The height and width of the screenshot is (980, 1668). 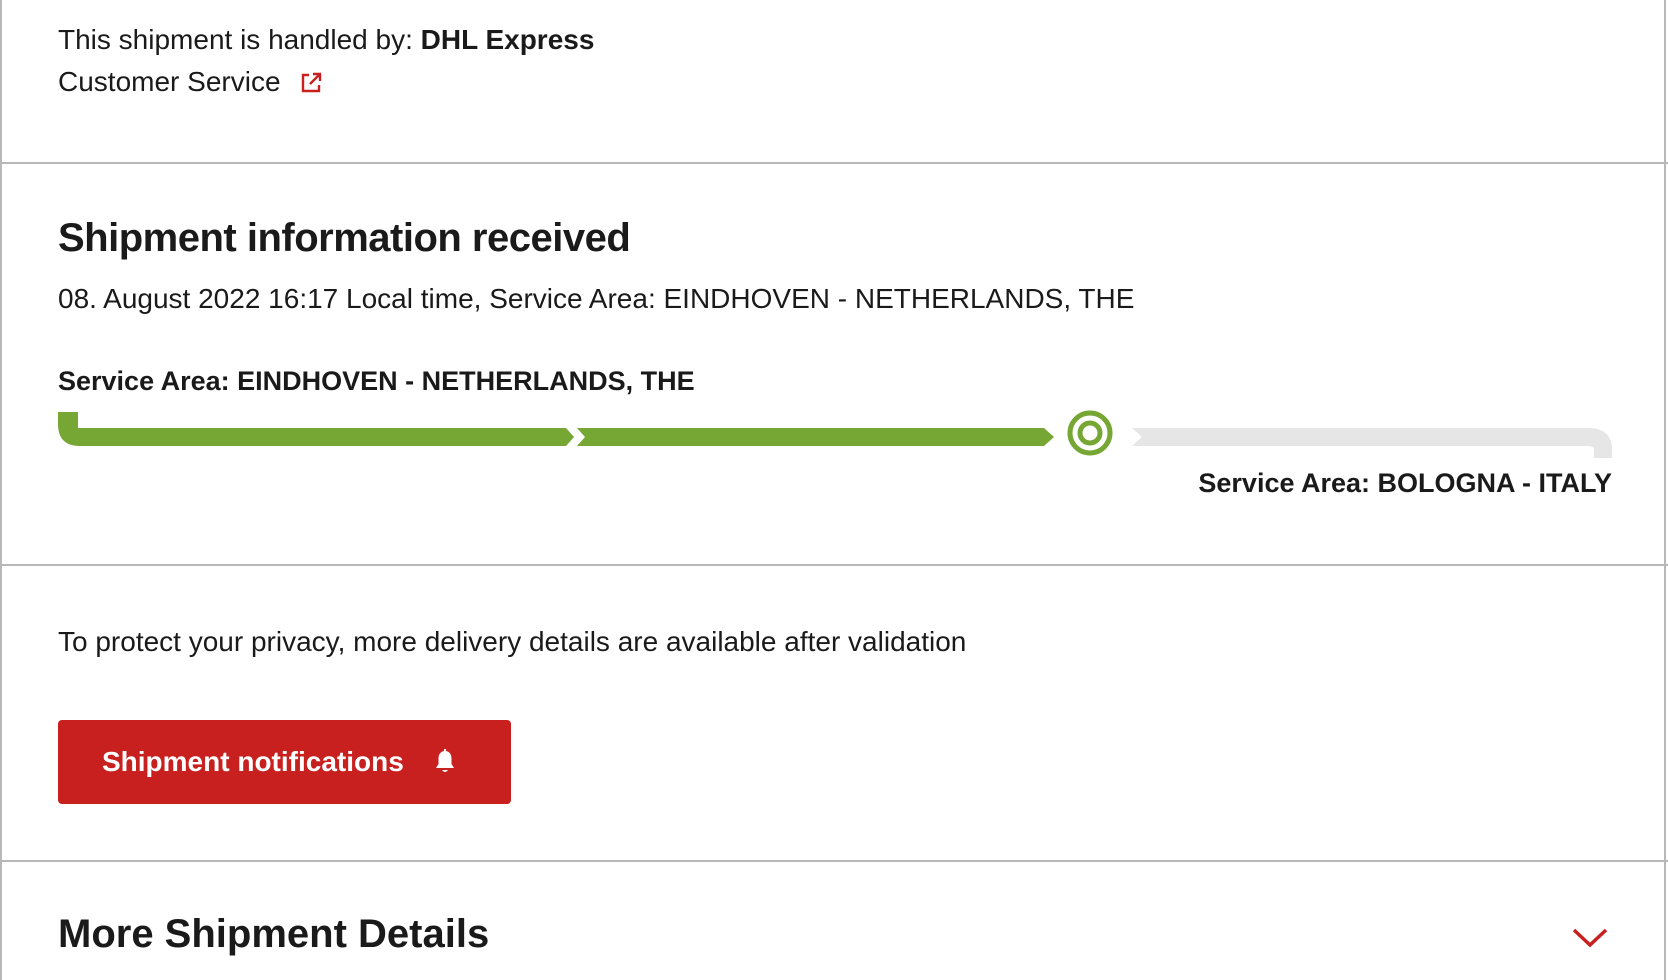 What do you see at coordinates (507, 39) in the screenshot?
I see `carrier-name: DHL Express` at bounding box center [507, 39].